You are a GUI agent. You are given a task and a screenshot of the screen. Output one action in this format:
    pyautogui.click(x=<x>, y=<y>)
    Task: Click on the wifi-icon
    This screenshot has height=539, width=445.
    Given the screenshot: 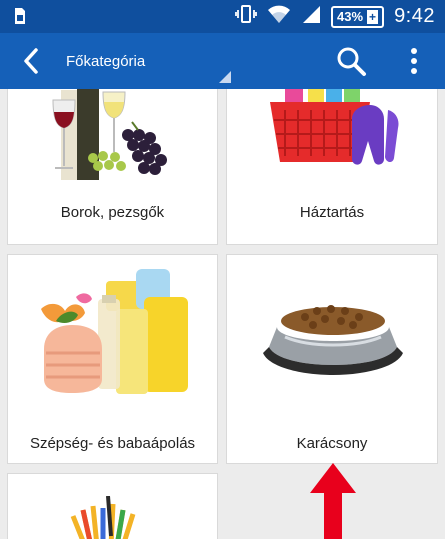 What is the action you would take?
    pyautogui.click(x=279, y=16)
    